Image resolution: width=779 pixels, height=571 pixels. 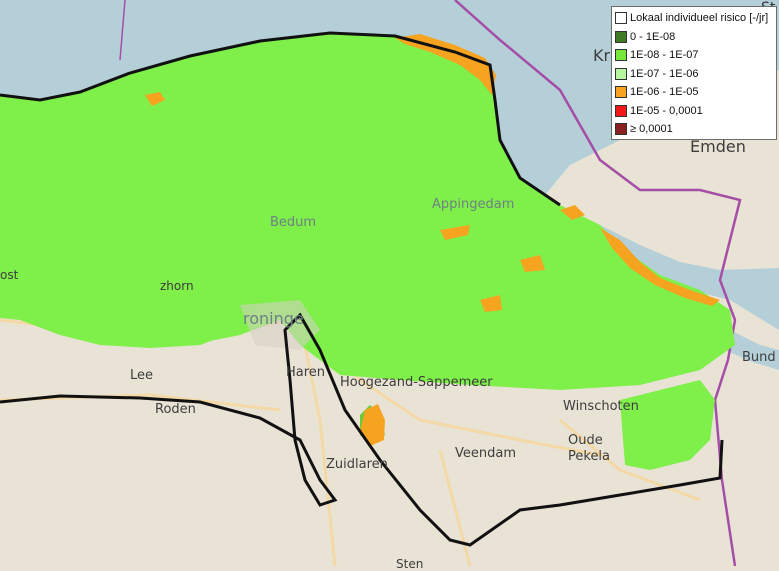 I want to click on place-label-ost: ost, so click(x=9, y=275).